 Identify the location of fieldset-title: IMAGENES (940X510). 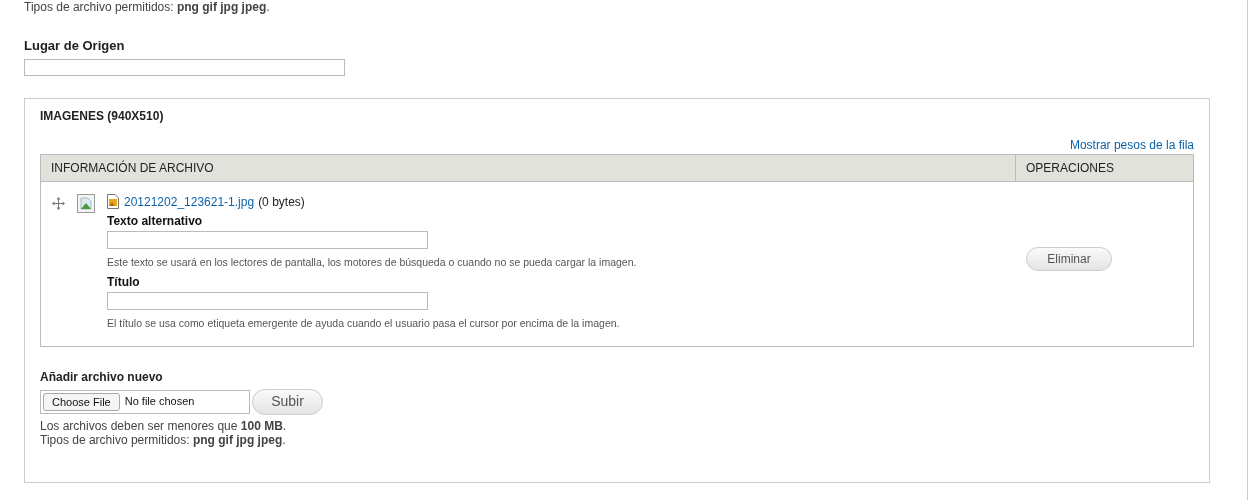
(102, 115).